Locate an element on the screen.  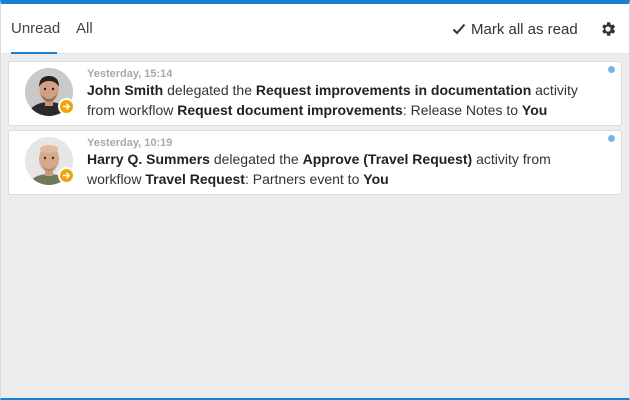
notification-activity: Approve (Travel Request) is located at coordinates (387, 159).